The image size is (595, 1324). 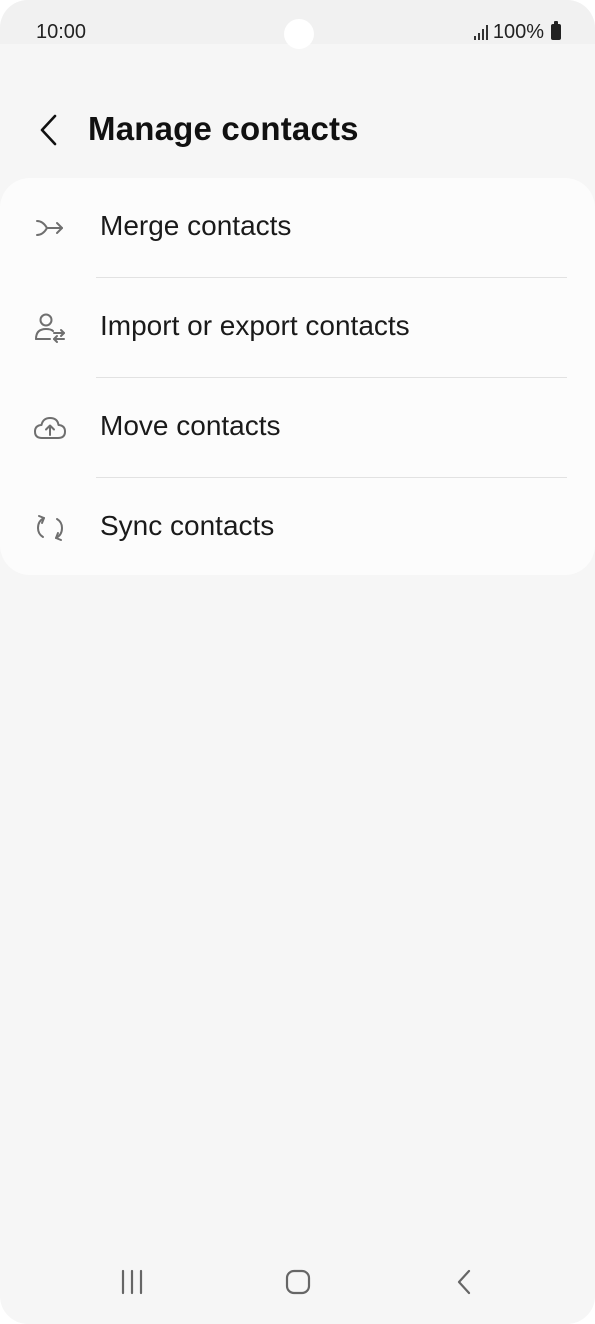 What do you see at coordinates (223, 128) in the screenshot?
I see `page-title: Manage contacts` at bounding box center [223, 128].